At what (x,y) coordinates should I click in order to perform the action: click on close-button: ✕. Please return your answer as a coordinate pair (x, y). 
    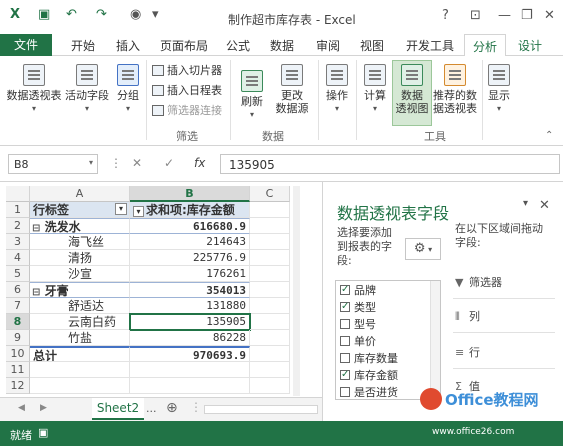
    Looking at the image, I should click on (549, 15).